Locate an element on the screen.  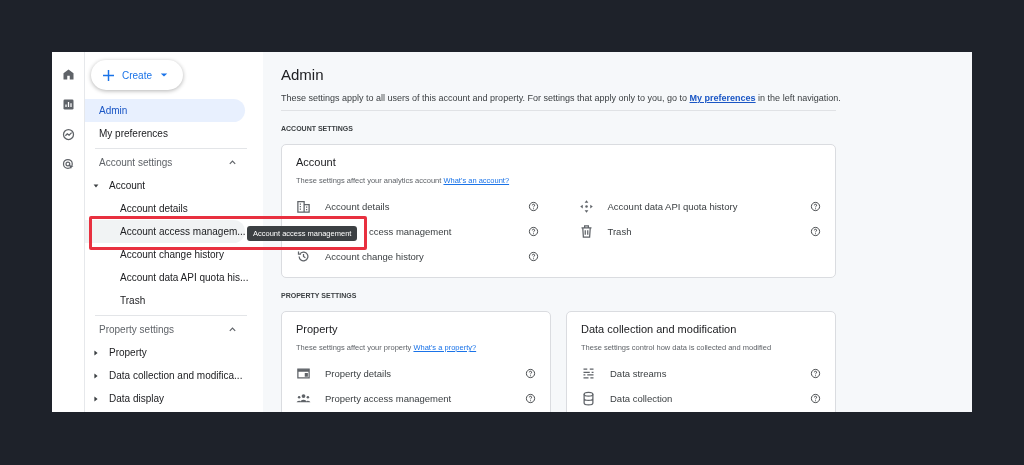
settings-link: Account details is located at coordinates (357, 206).